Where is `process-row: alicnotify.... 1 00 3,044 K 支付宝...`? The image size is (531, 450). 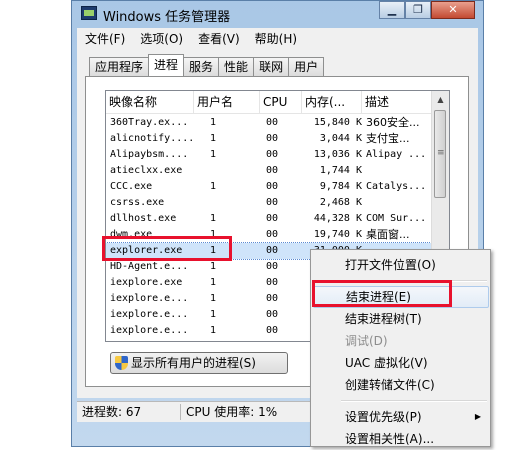 process-row: alicnotify.... 1 00 3,044 K 支付宝... is located at coordinates (269, 139).